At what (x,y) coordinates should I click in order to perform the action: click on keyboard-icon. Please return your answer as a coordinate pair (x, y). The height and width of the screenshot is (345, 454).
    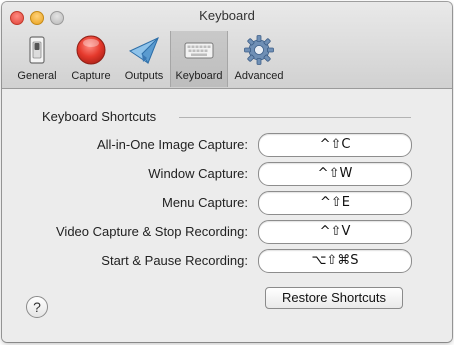
    Looking at the image, I should click on (199, 50).